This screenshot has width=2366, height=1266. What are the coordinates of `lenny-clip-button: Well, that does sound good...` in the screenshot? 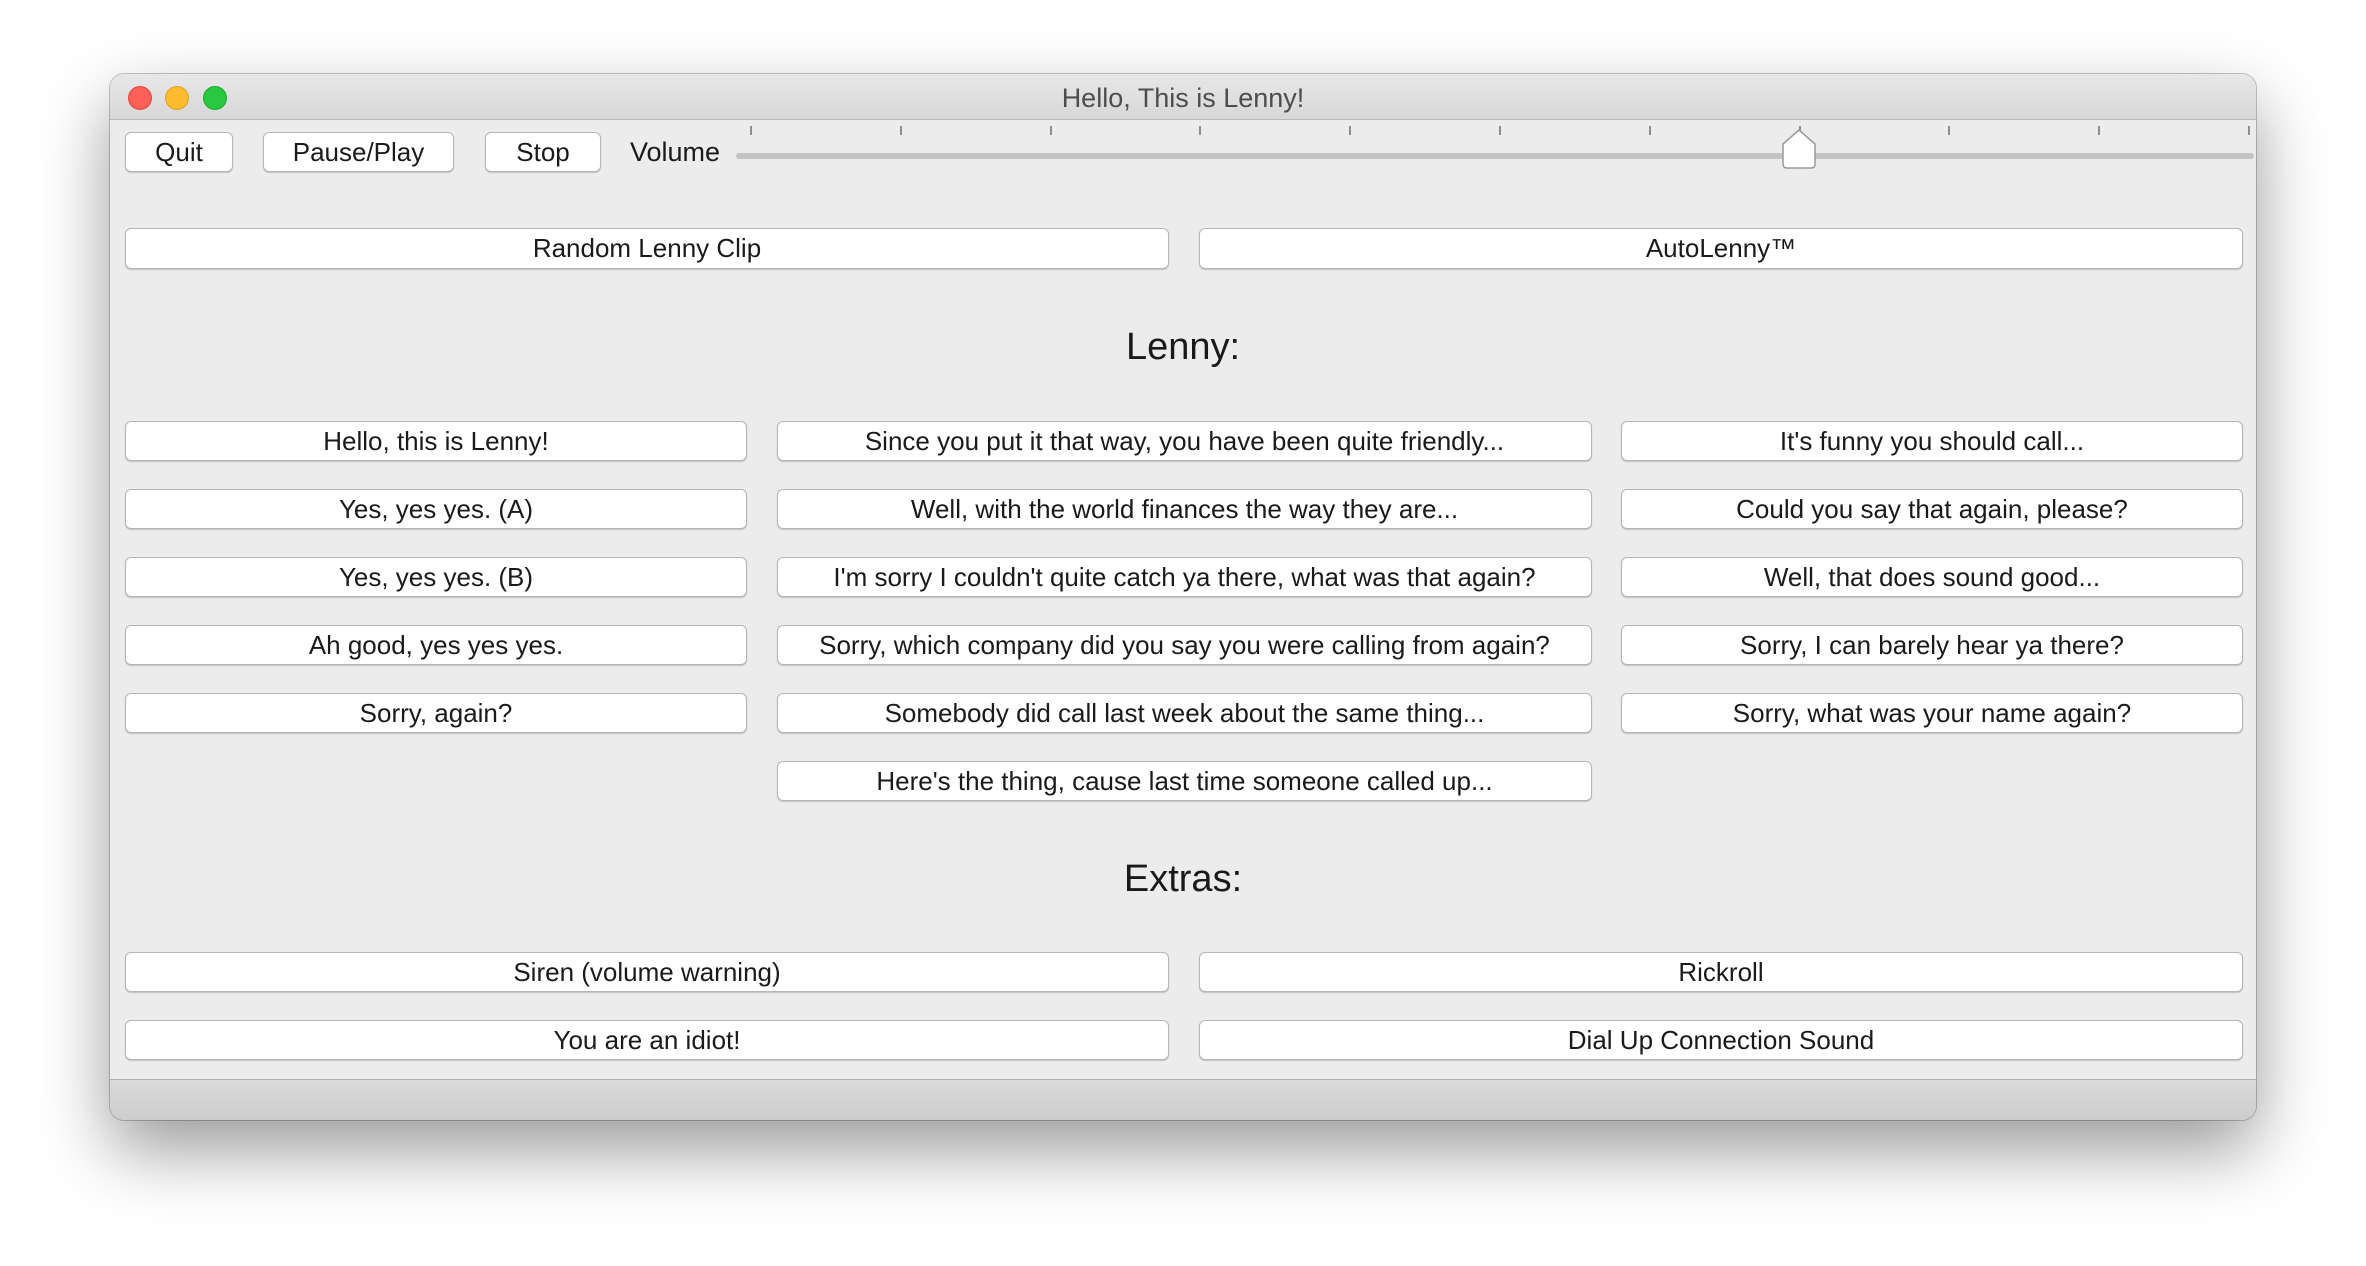 It's located at (1932, 577).